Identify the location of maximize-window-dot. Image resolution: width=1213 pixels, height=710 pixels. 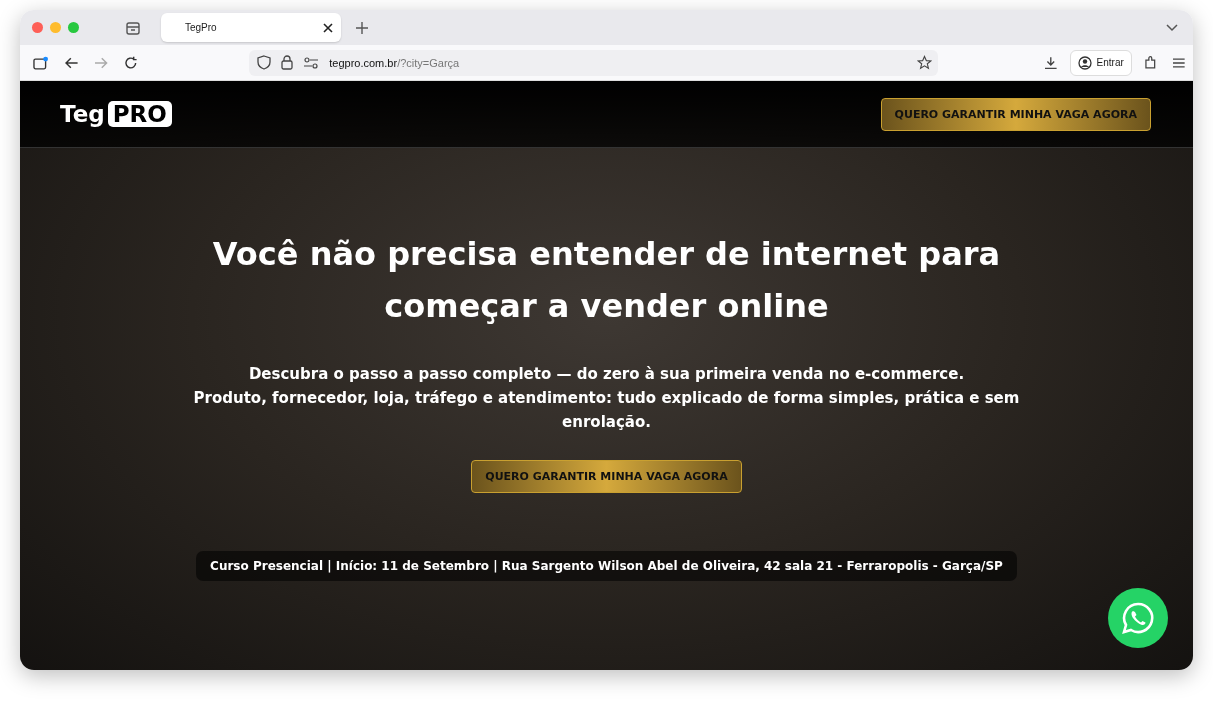
(73, 27).